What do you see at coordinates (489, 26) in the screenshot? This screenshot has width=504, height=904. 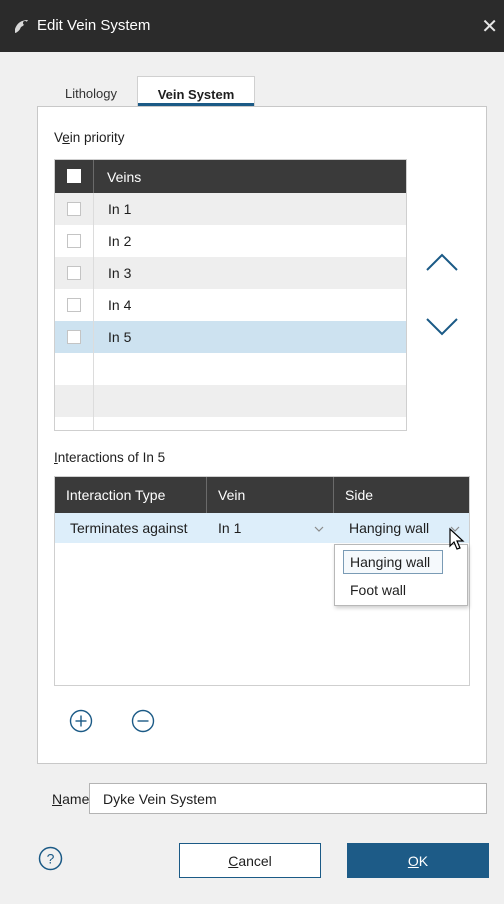 I see `close-icon: ✕` at bounding box center [489, 26].